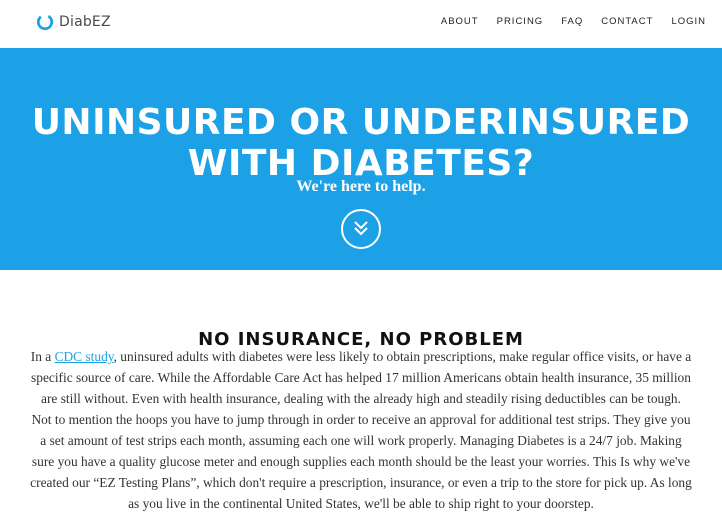  I want to click on brand-logo-link: DiabEZ, so click(73, 22).